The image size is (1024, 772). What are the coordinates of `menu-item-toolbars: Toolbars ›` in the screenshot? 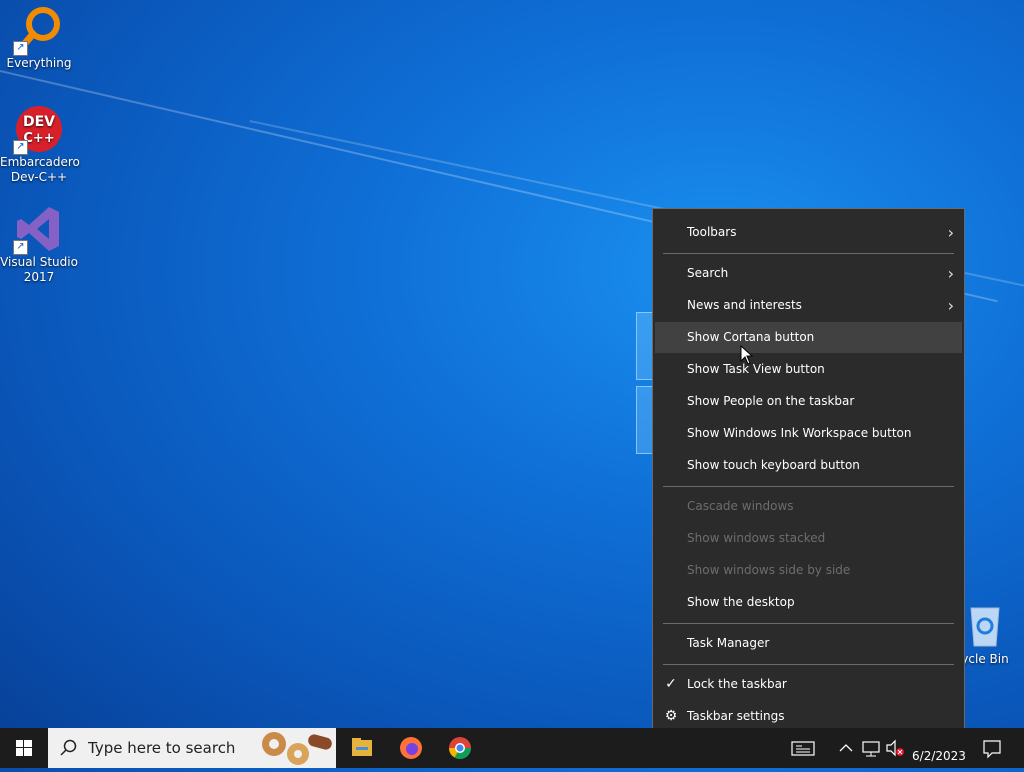 It's located at (808, 232).